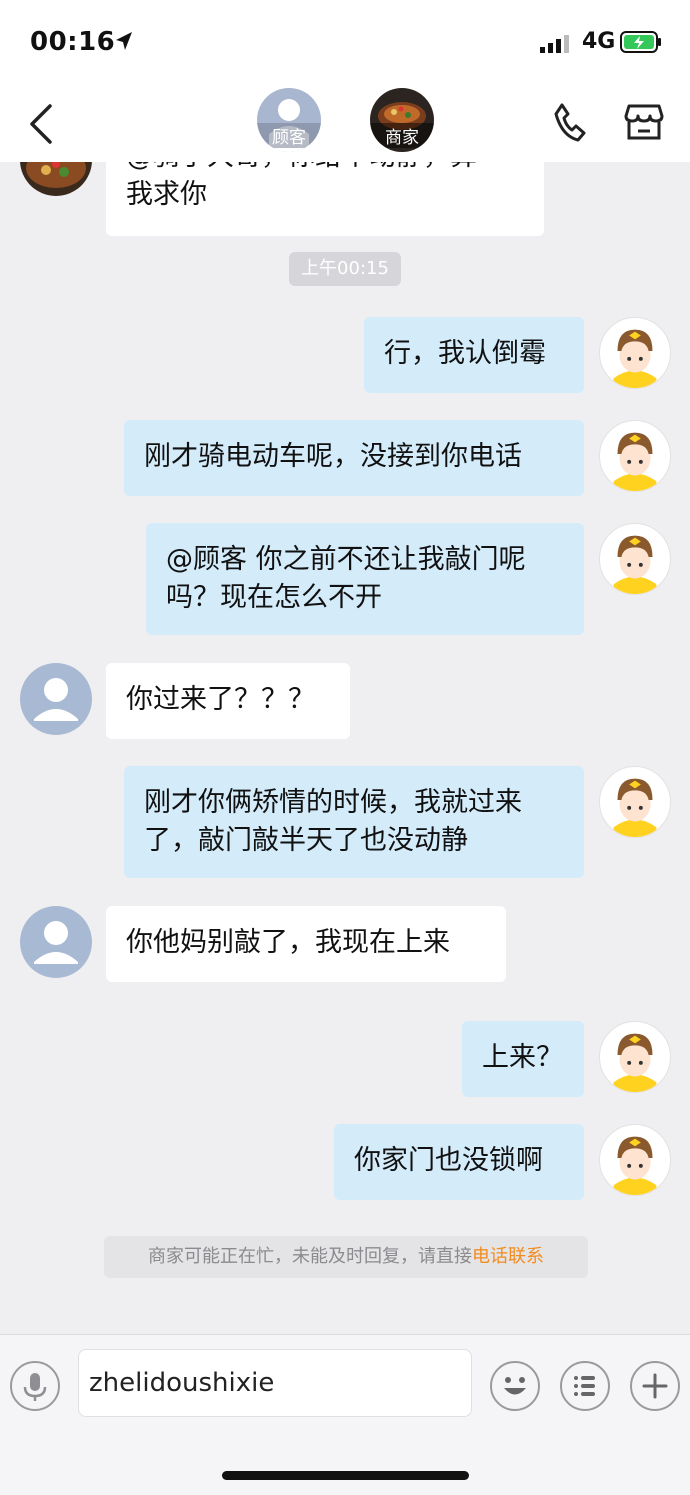 The image size is (690, 1495). I want to click on message-line: 了，敲门敲半天了也没动静, so click(306, 840).